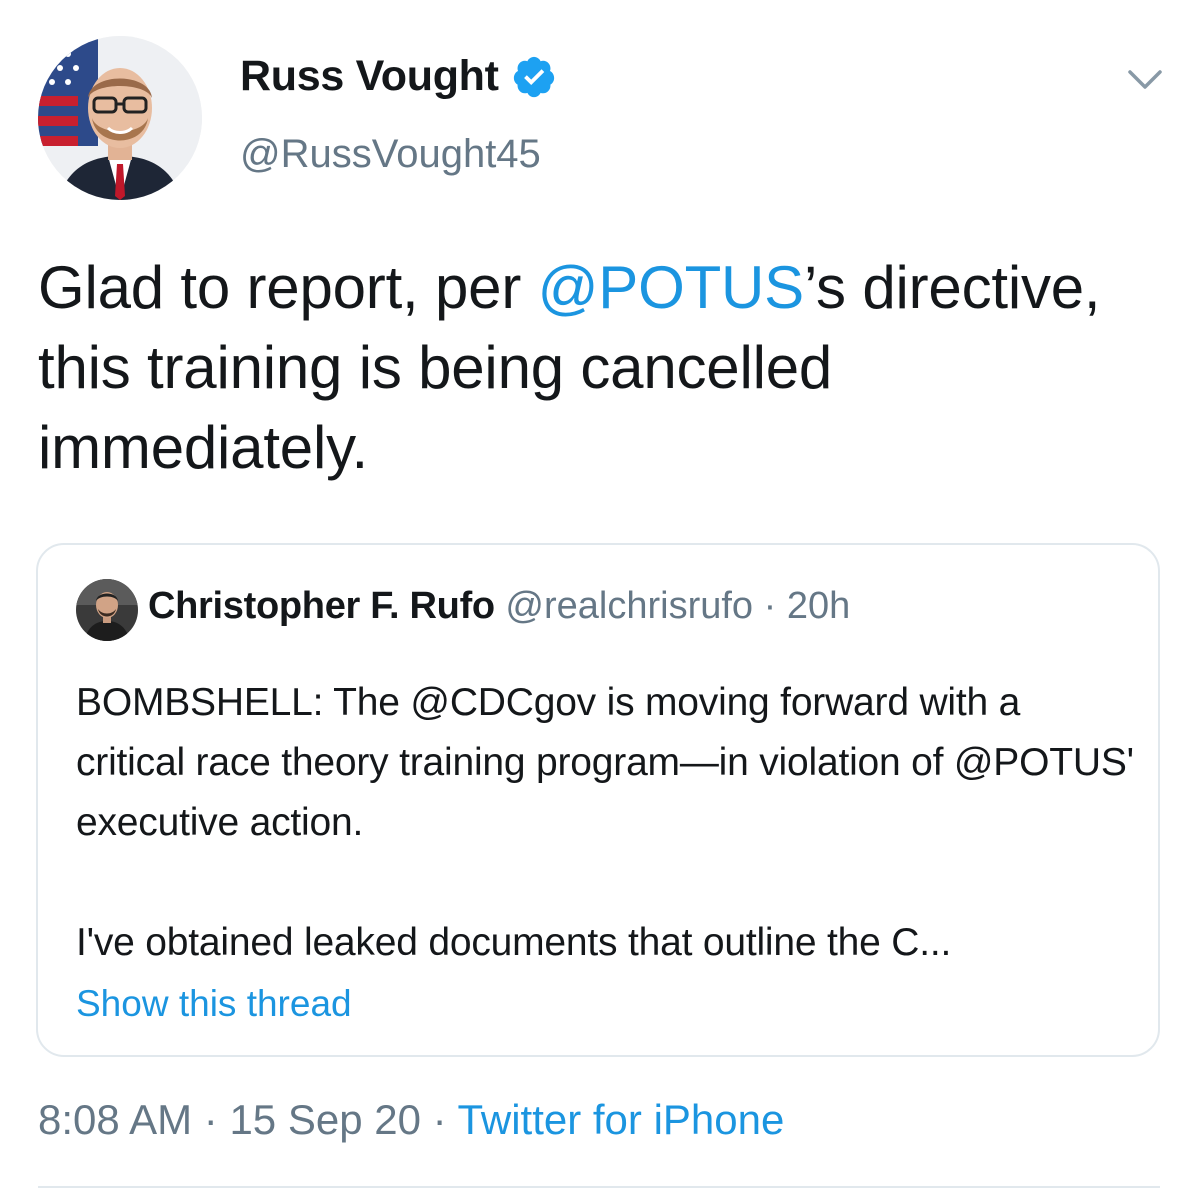 This screenshot has width=1198, height=1200. I want to click on tweet-date: 15 Sep 20, so click(325, 1119).